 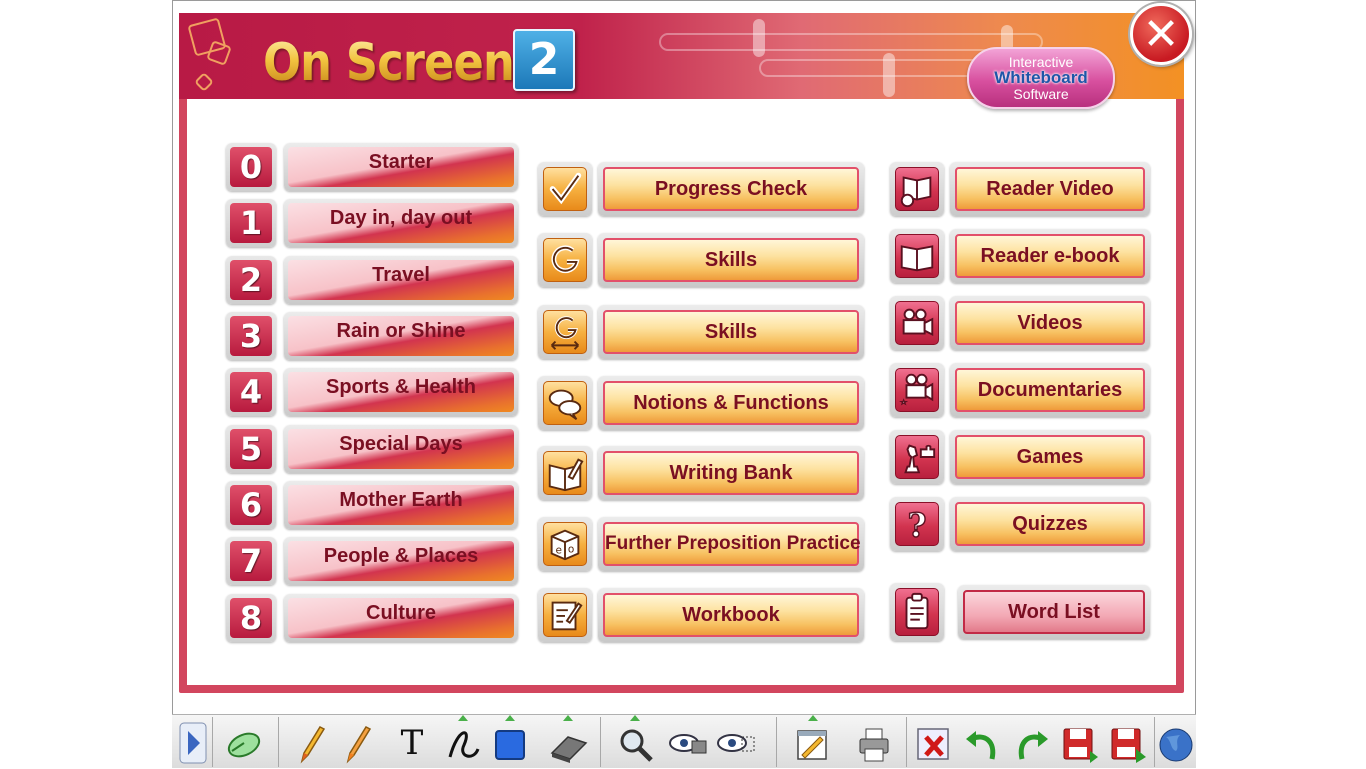 I want to click on unit-button-people-places: People & Places, so click(x=401, y=561).